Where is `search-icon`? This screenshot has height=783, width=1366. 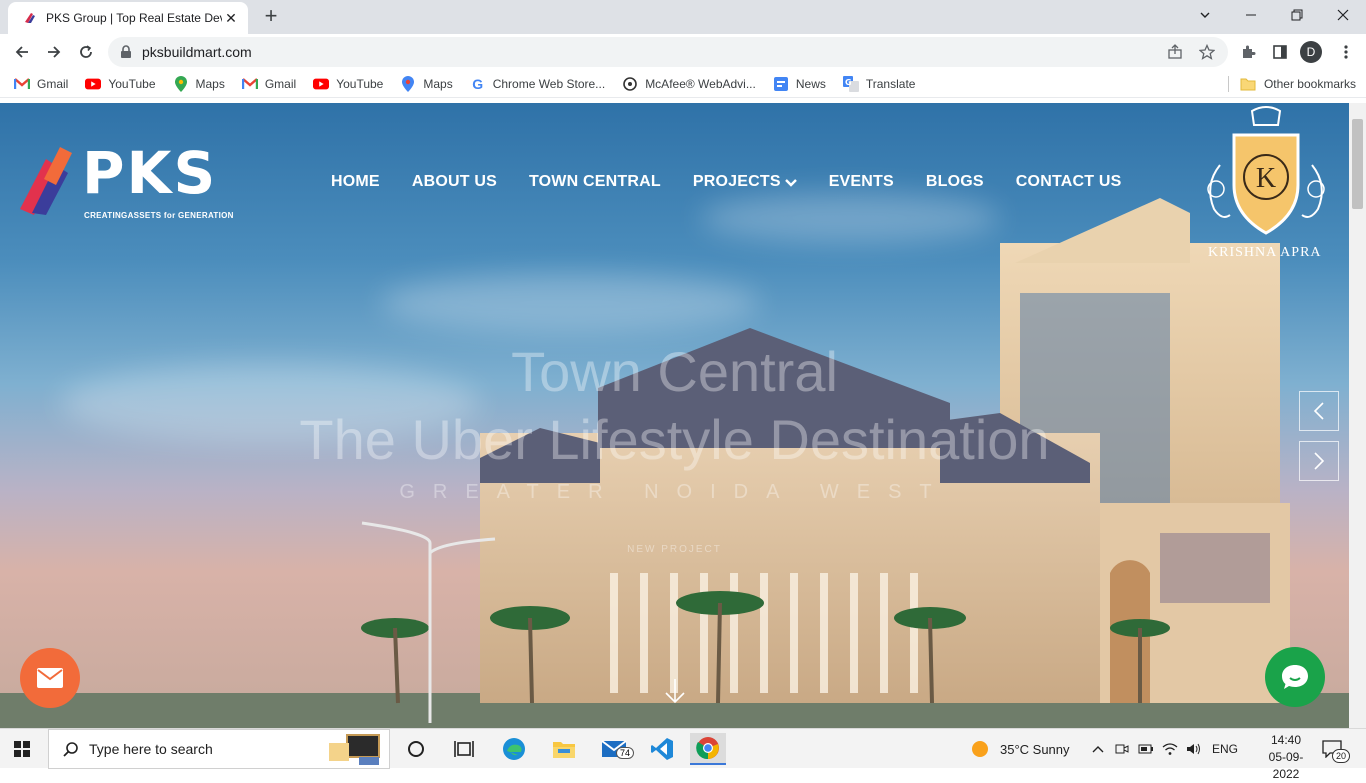
search-icon is located at coordinates (70, 749).